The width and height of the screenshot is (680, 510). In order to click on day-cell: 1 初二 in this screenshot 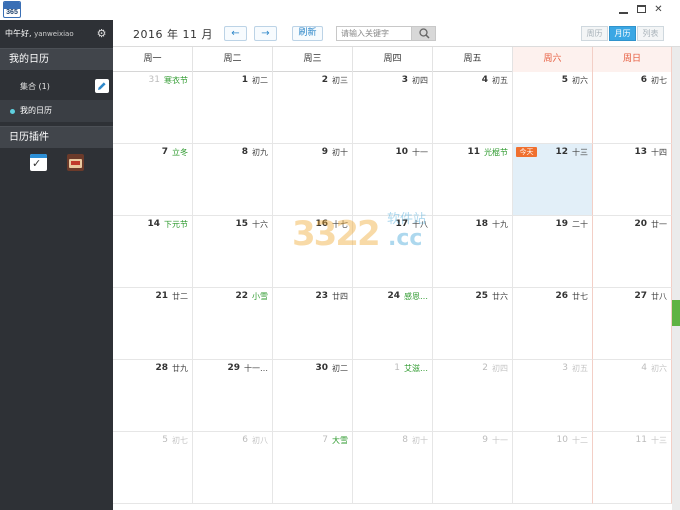, I will do `click(233, 108)`.